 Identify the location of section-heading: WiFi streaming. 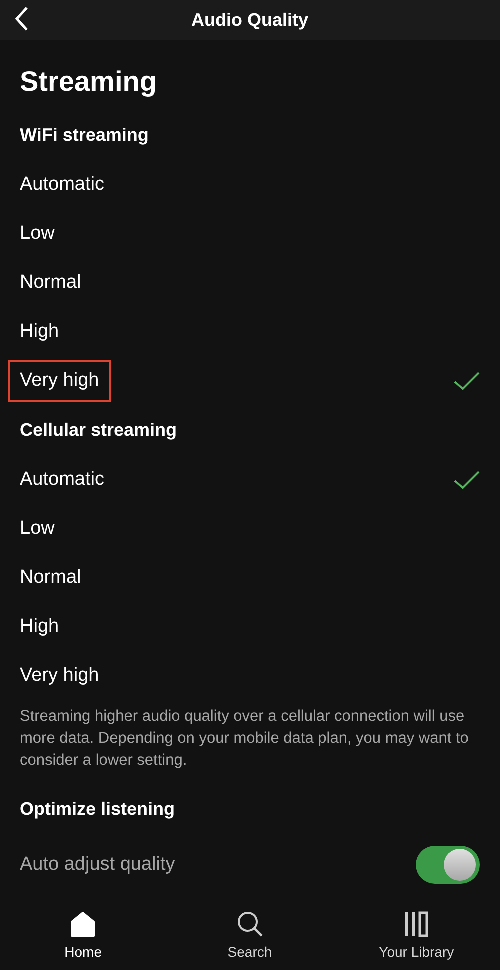
(84, 135).